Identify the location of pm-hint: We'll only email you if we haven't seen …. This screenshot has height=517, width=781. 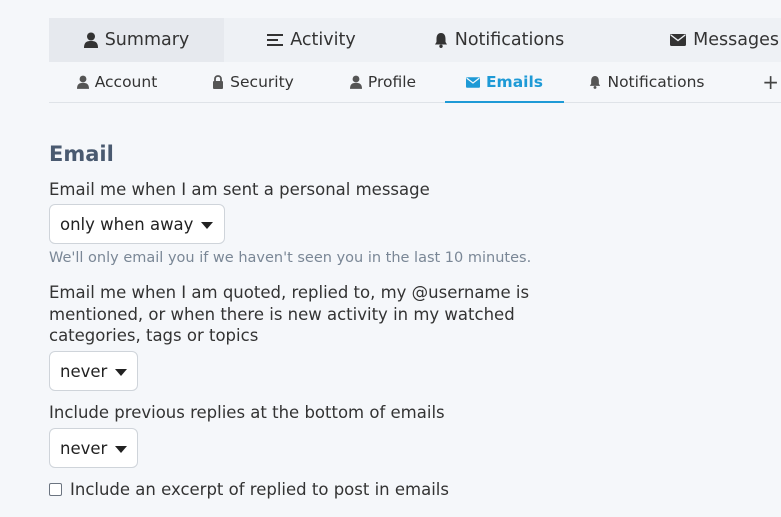
(290, 258).